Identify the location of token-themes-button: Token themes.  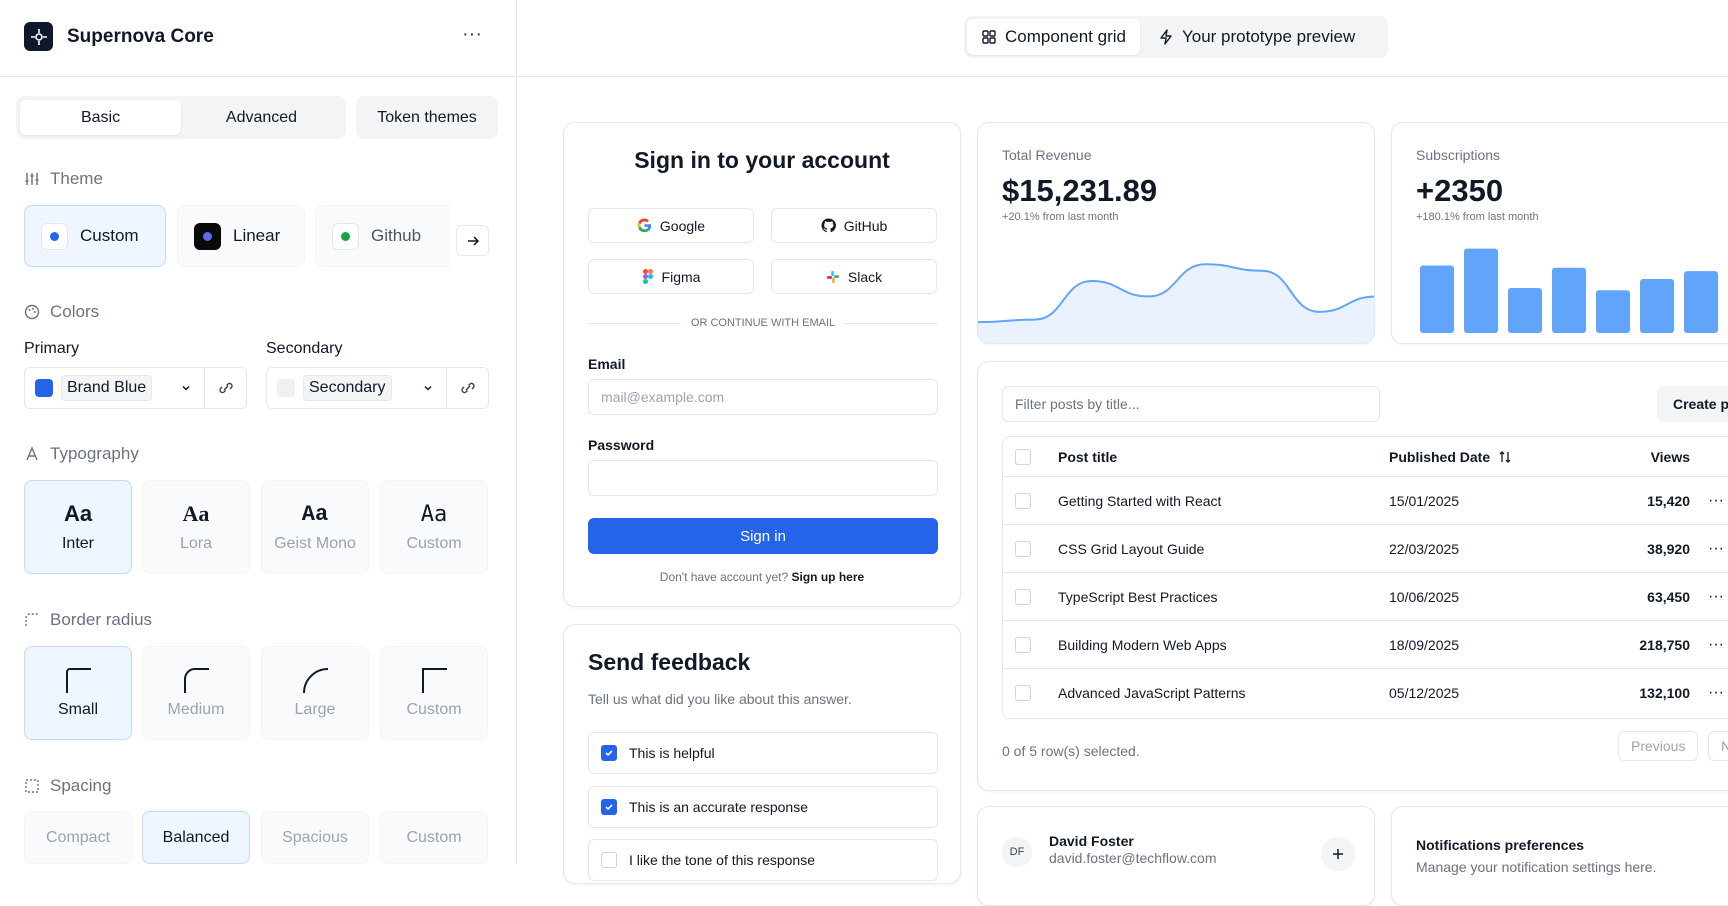
(427, 117).